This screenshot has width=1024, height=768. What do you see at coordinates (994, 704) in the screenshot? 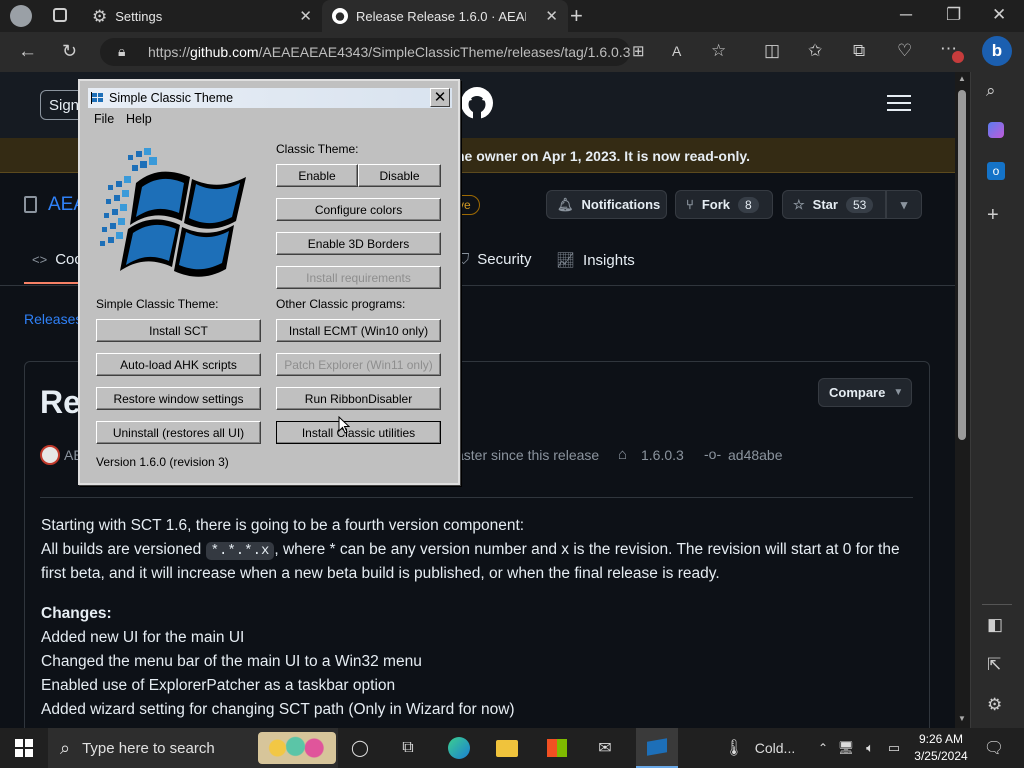
I see `sidebar-settings-icon: ⚙` at bounding box center [994, 704].